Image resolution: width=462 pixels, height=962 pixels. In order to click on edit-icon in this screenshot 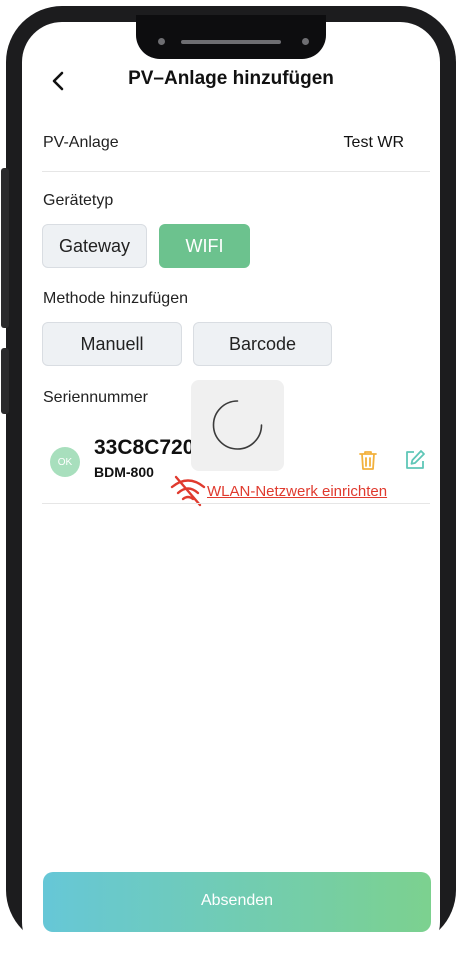, I will do `click(415, 459)`.